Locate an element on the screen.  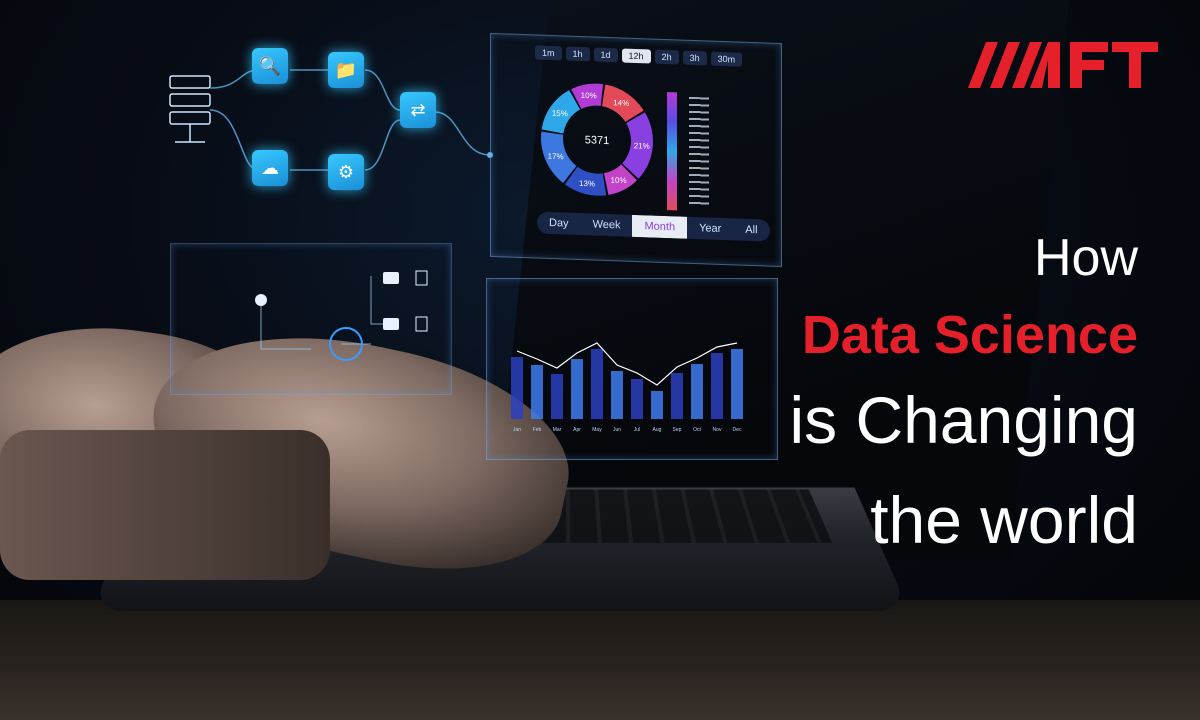
month-label: Sep is located at coordinates (677, 430).